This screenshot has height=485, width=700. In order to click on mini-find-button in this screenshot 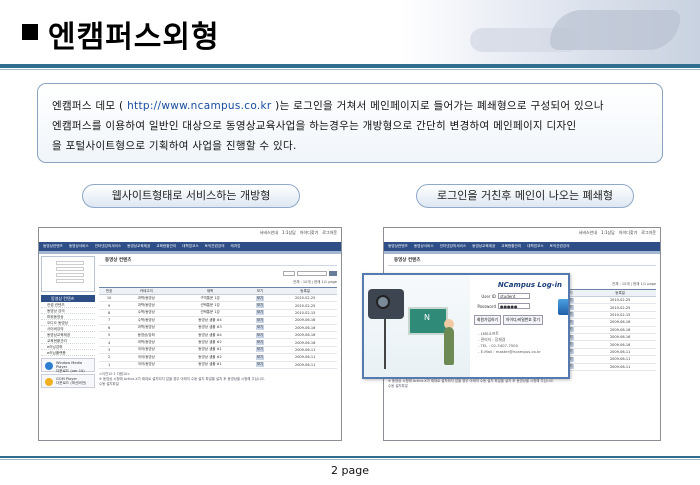, I will do `click(70, 281)`.